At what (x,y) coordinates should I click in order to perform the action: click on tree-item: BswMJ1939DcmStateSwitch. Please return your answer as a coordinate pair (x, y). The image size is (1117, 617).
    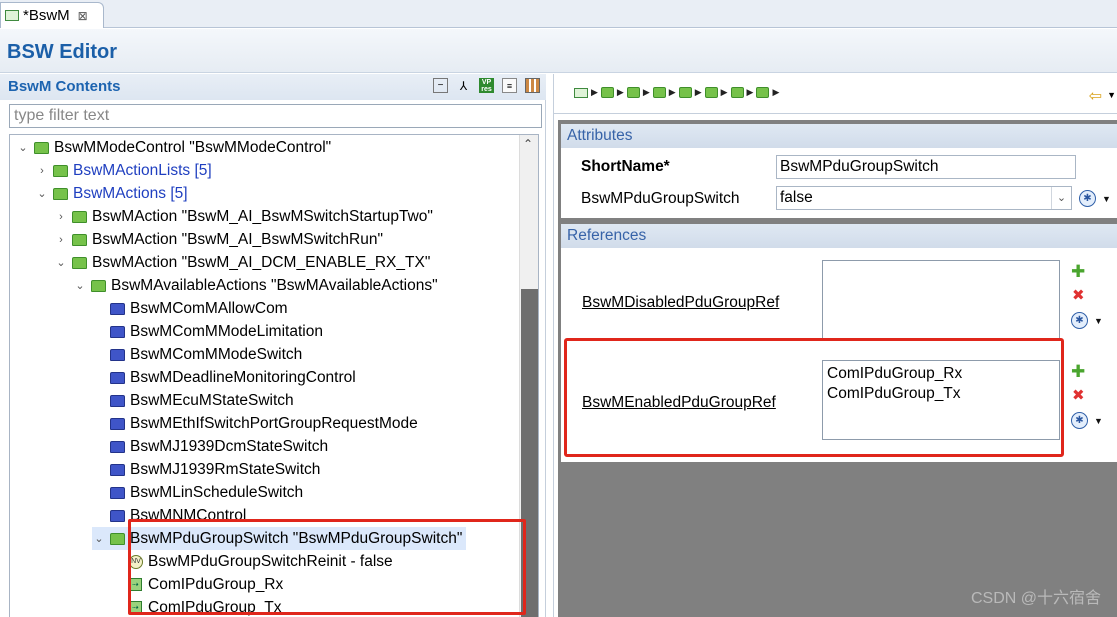
    Looking at the image, I should click on (210, 446).